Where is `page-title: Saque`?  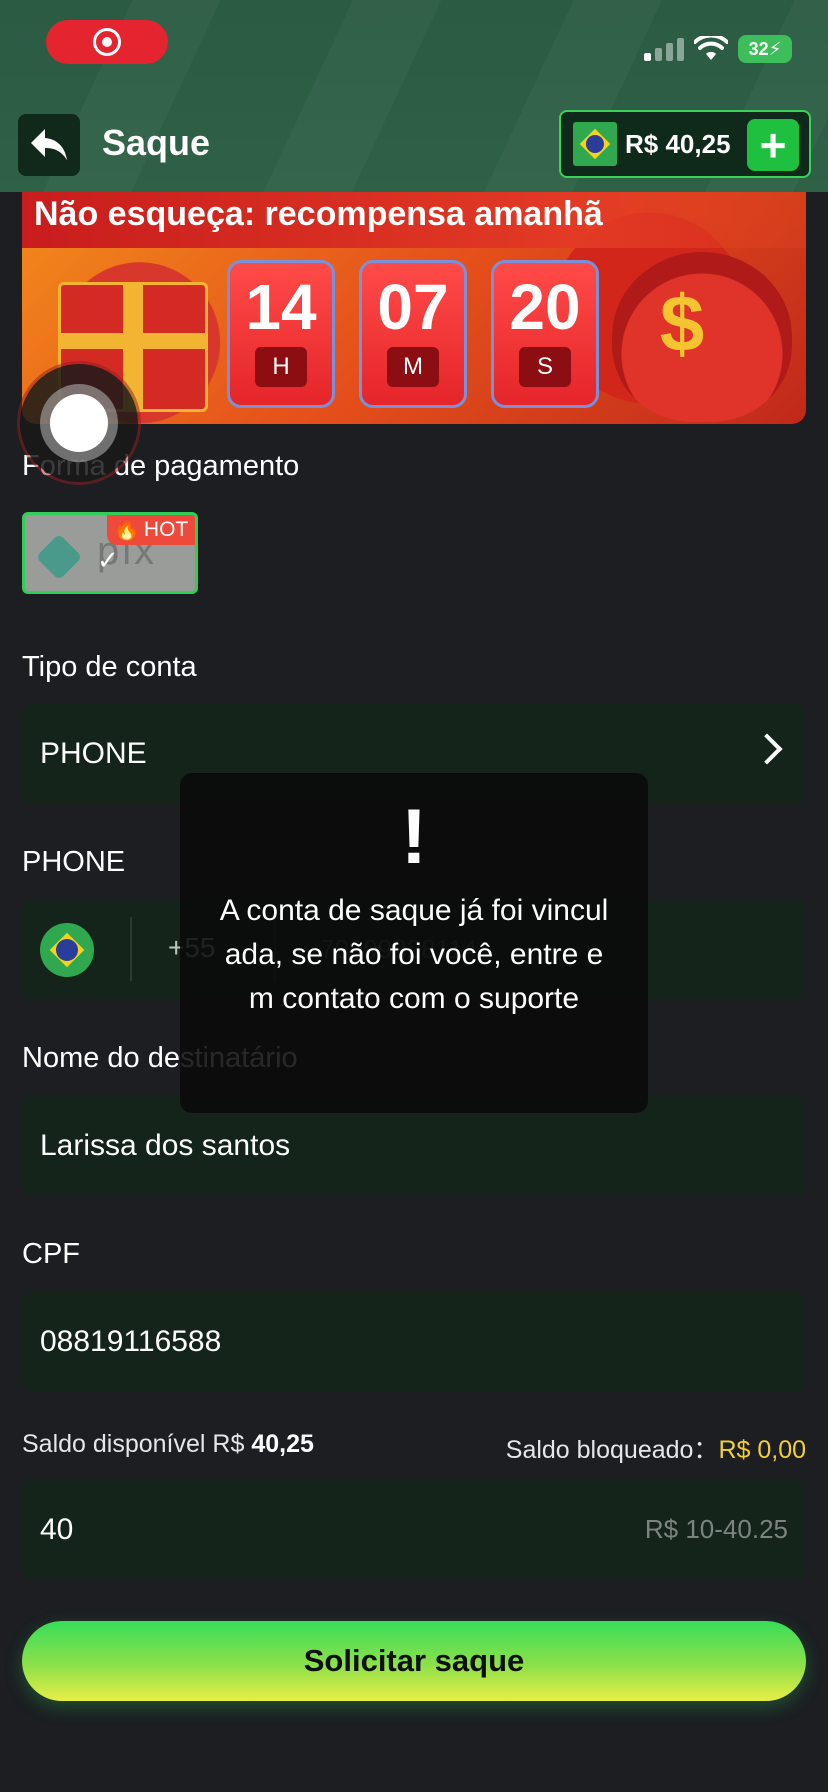 page-title: Saque is located at coordinates (156, 142).